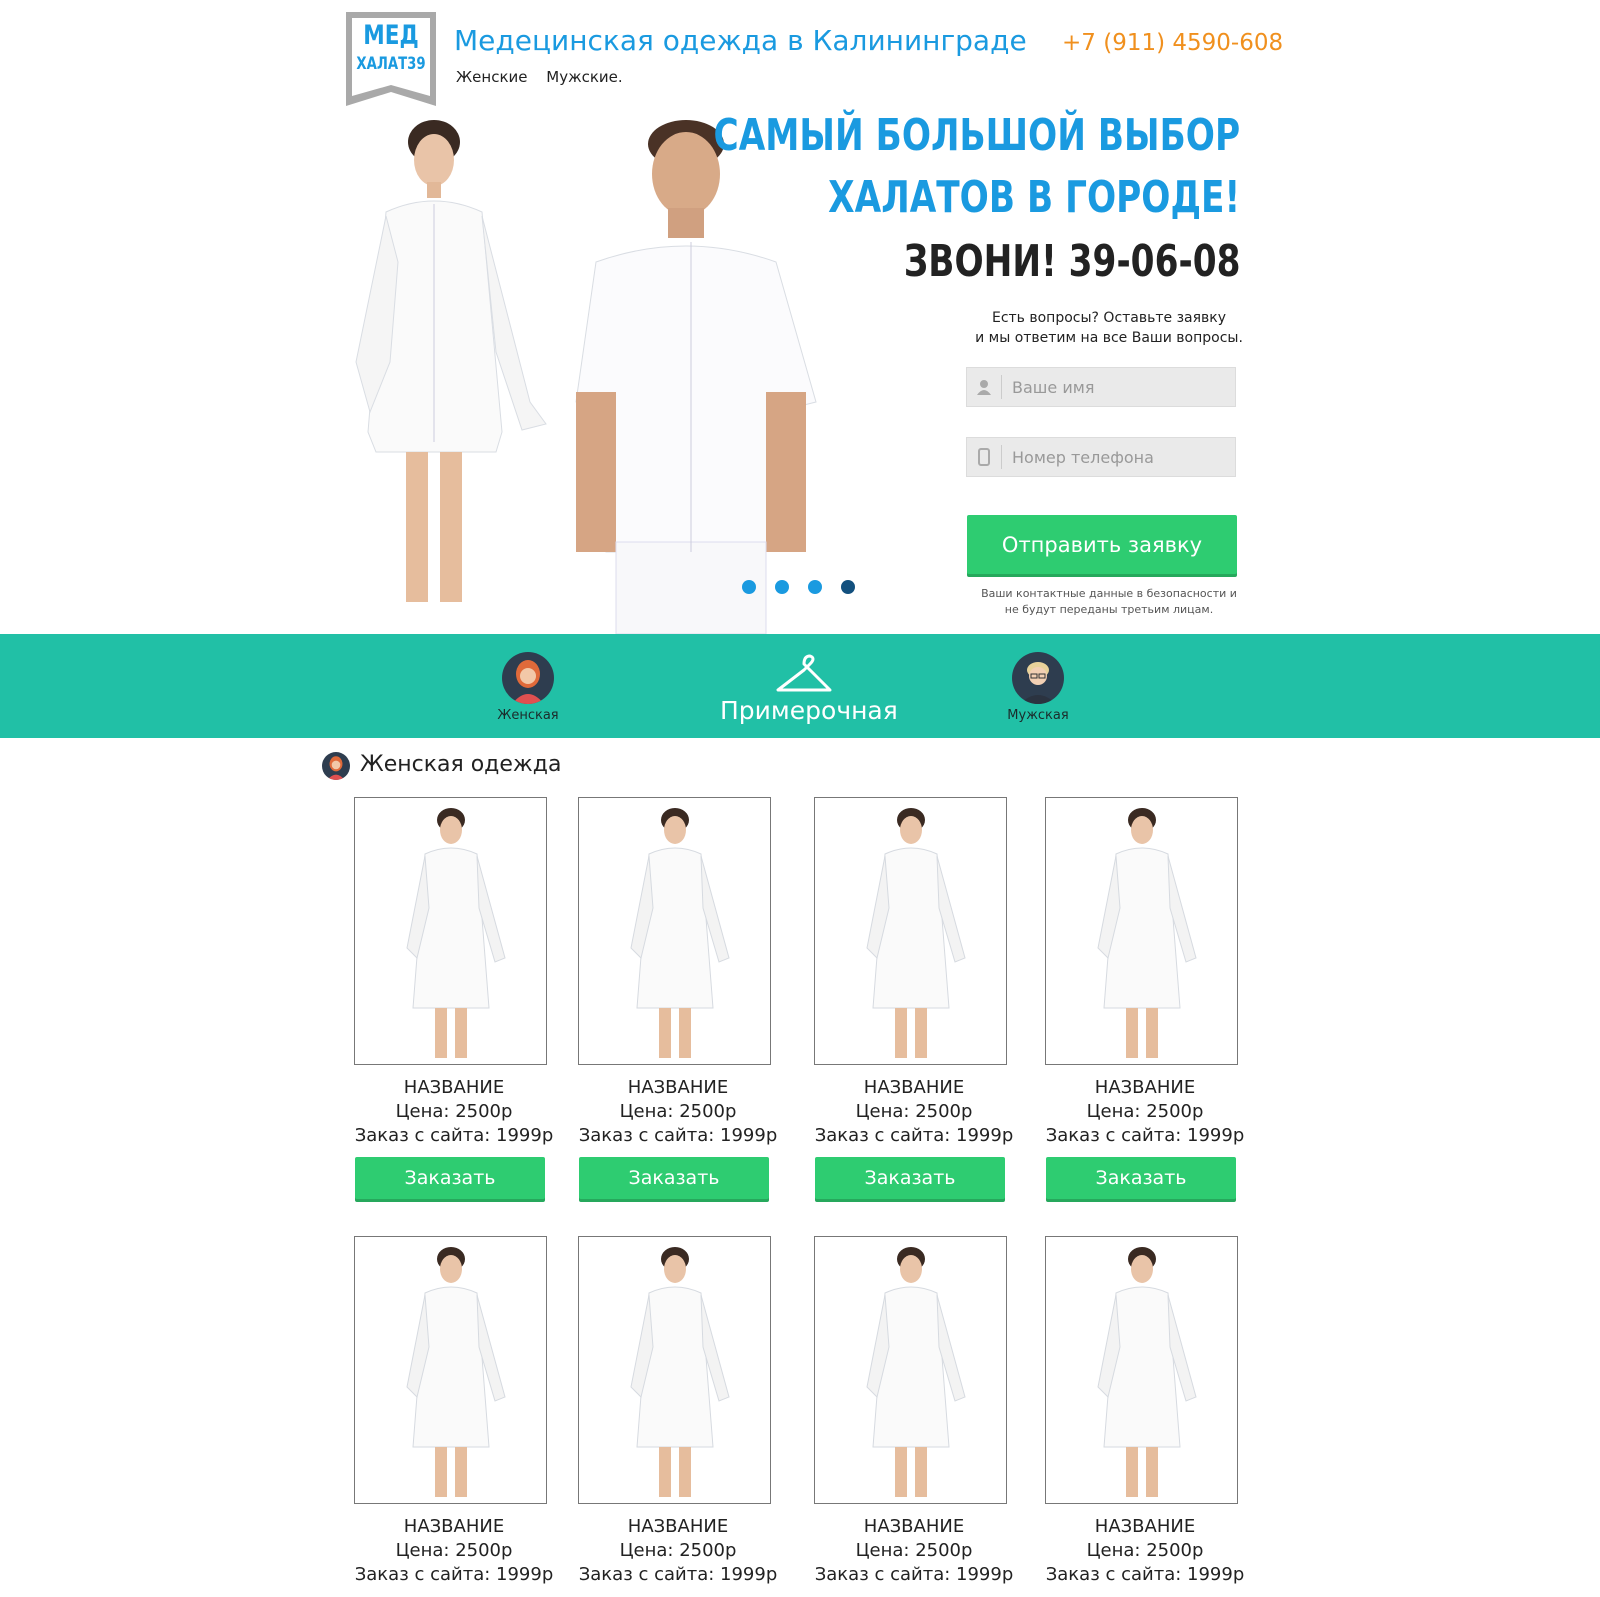 This screenshot has width=1600, height=1597. Describe the element at coordinates (1108, 387) in the screenshot. I see `name-input` at that location.